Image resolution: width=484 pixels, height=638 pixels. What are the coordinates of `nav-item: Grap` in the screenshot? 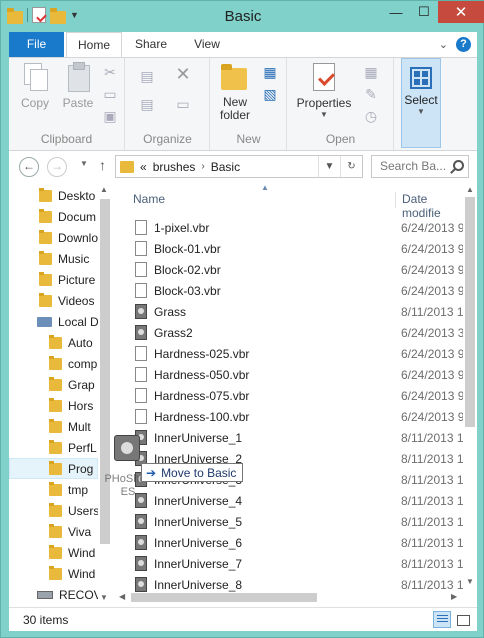 It's located at (72, 384).